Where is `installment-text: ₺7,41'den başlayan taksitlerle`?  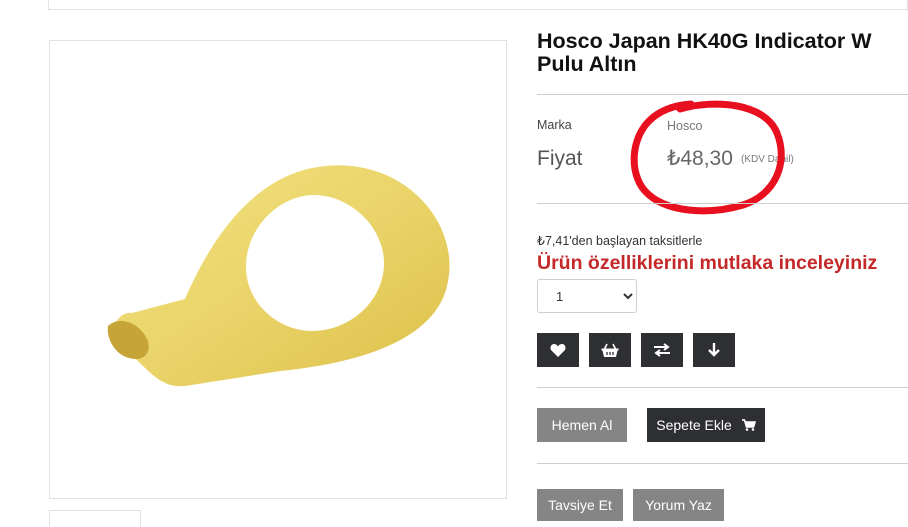 installment-text: ₺7,41'den başlayan taksitlerle is located at coordinates (620, 241).